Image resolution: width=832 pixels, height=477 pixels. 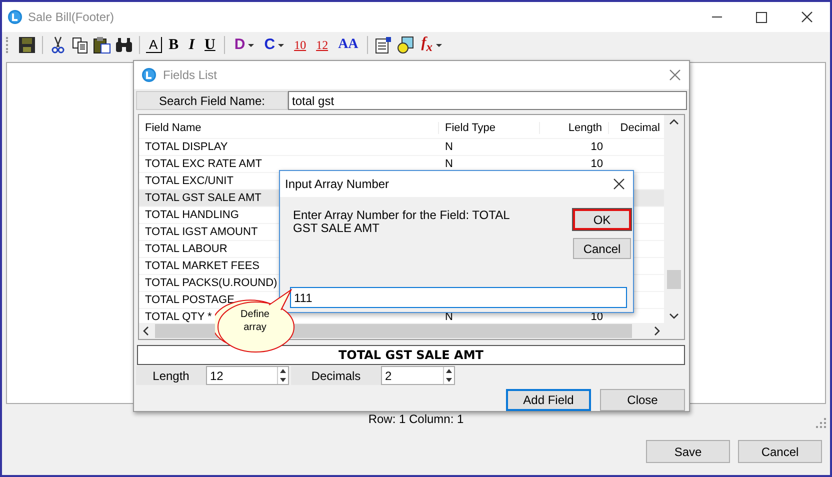 What do you see at coordinates (192, 45) in the screenshot?
I see `italic-button: I` at bounding box center [192, 45].